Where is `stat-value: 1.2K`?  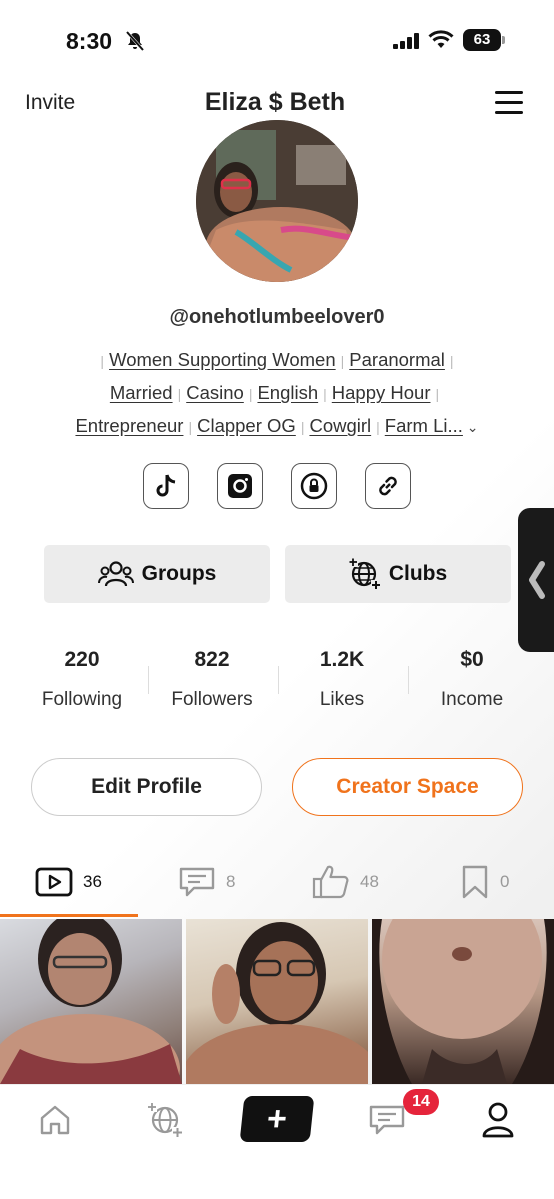 stat-value: 1.2K is located at coordinates (342, 659).